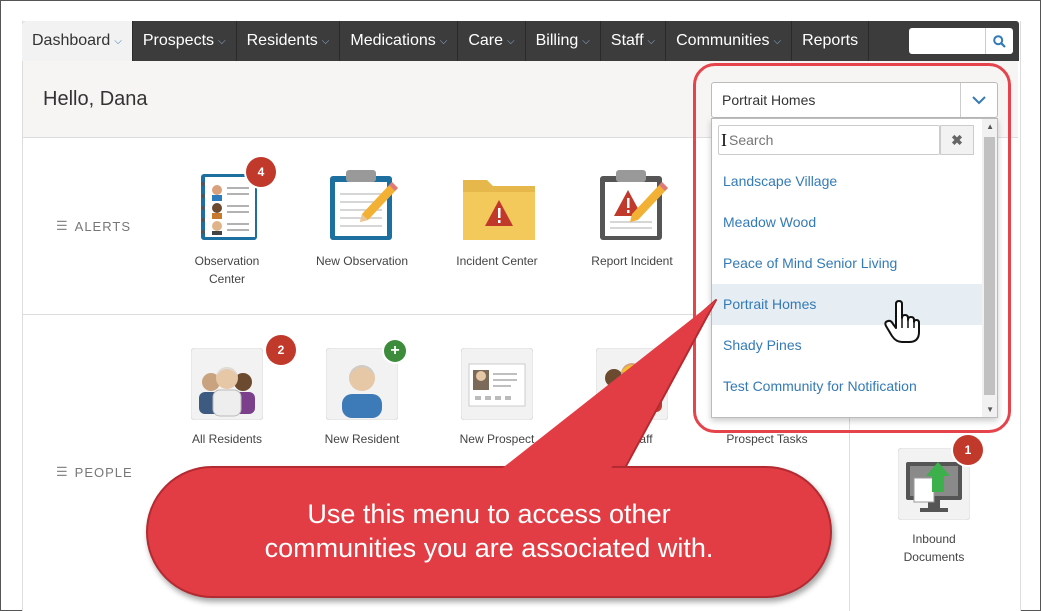 The height and width of the screenshot is (611, 1041). I want to click on hand-pointer-icon, so click(902, 321).